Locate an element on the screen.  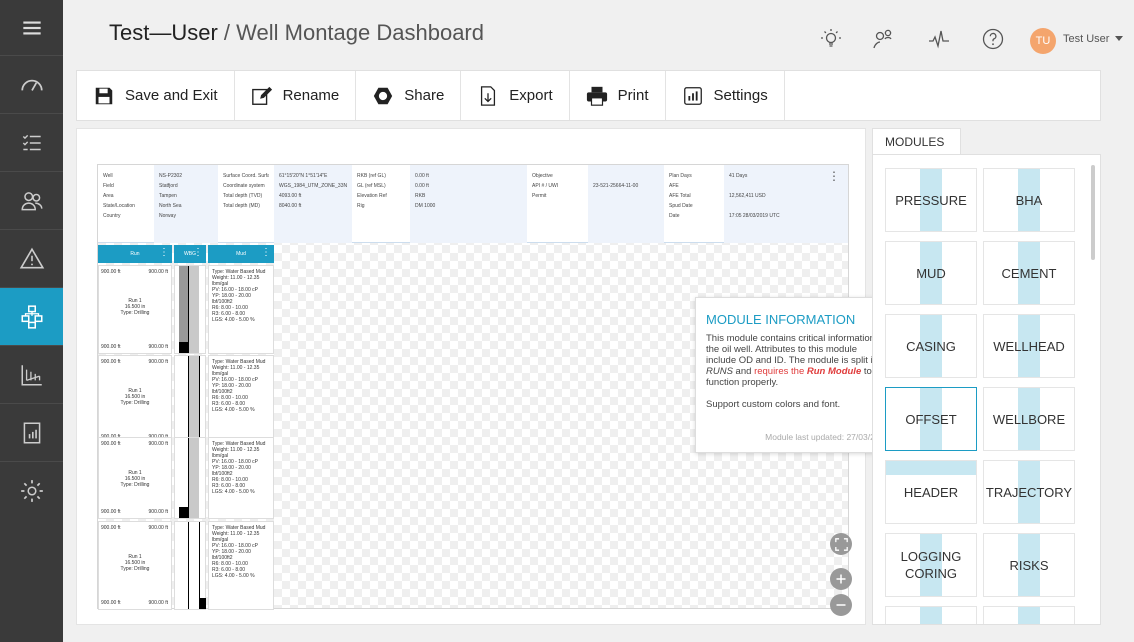
zoom-out-button is located at coordinates (841, 605).